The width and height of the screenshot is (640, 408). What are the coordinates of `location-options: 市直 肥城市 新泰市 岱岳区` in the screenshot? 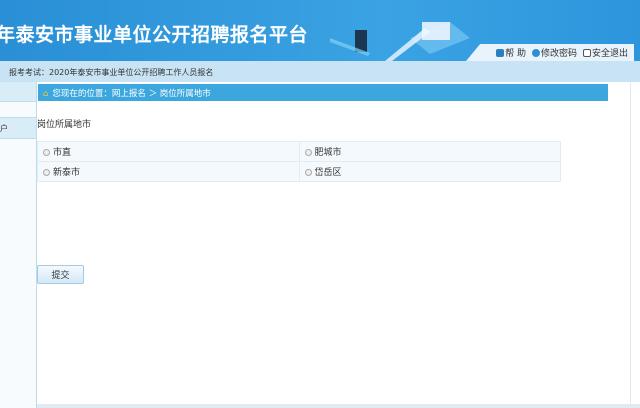 It's located at (299, 161).